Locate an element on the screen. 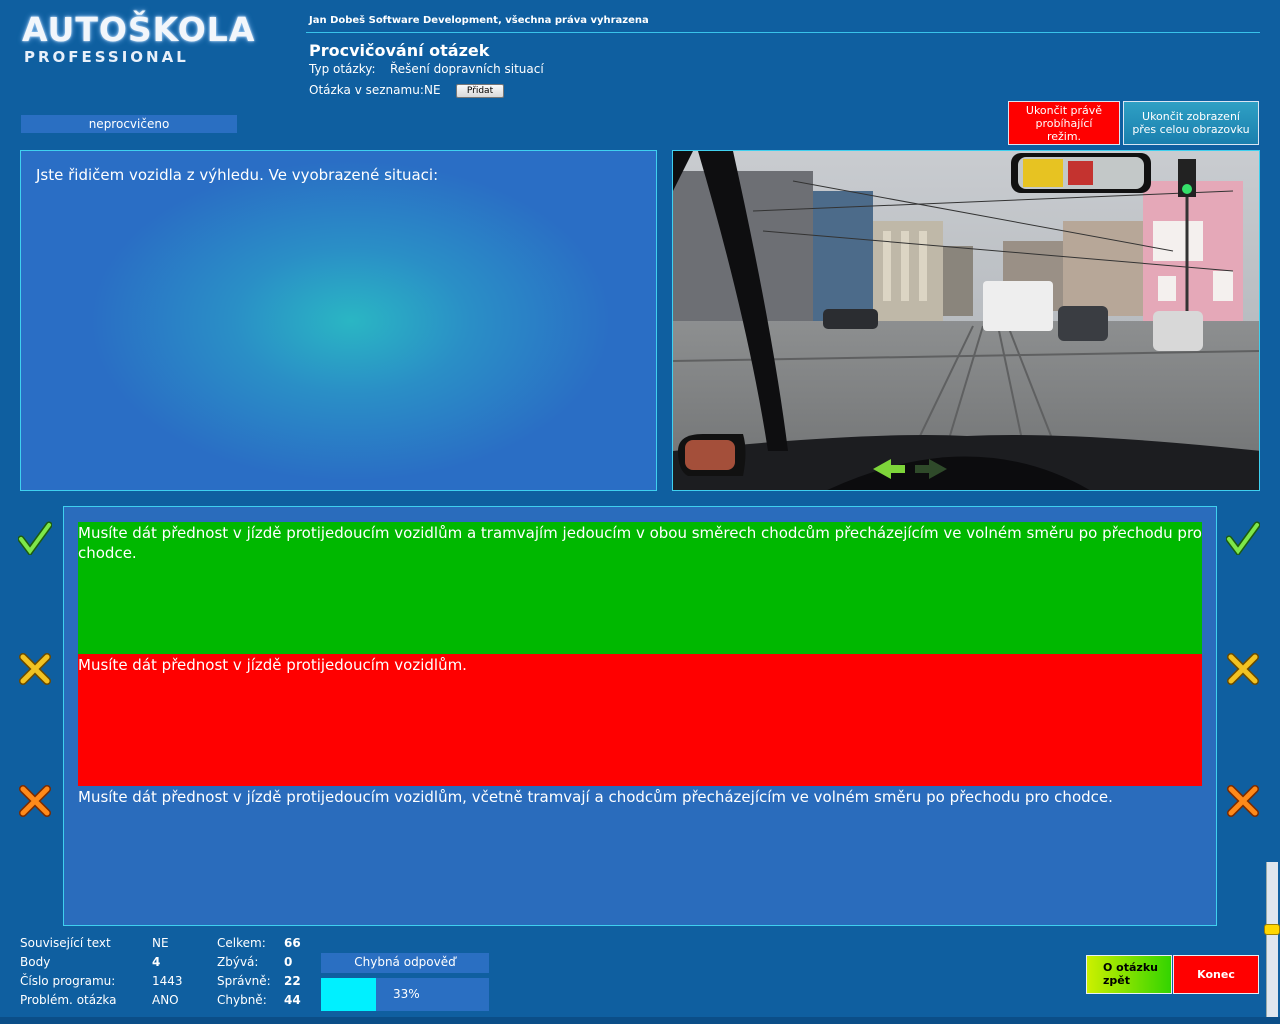 The width and height of the screenshot is (1280, 1024). end-mode-label: Ukončit právě probíhající režim. is located at coordinates (1064, 123).